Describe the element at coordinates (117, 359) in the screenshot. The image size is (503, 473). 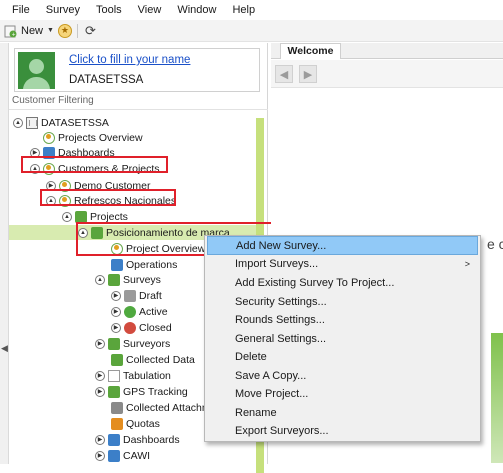
I see `collected-data-icon` at that location.